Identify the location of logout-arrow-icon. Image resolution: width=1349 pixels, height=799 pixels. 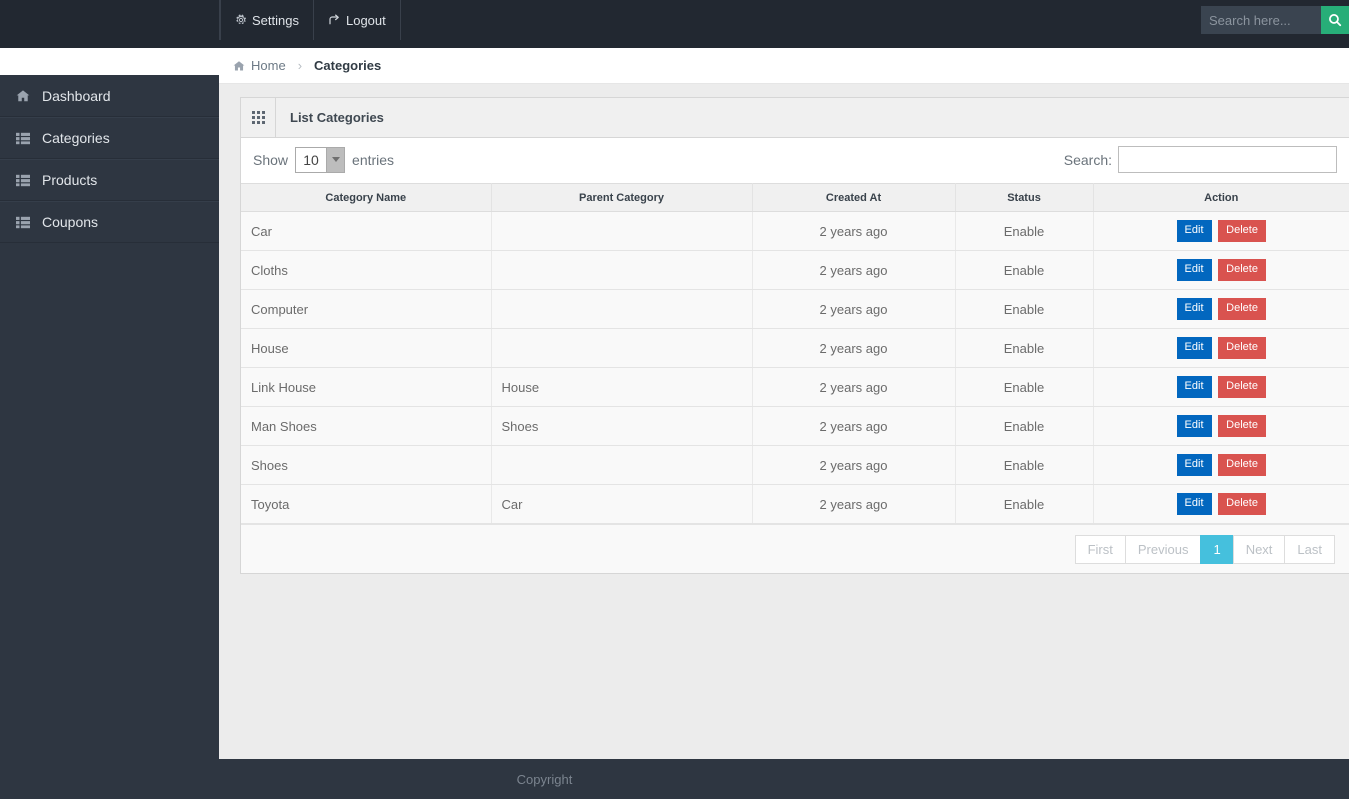
(334, 20).